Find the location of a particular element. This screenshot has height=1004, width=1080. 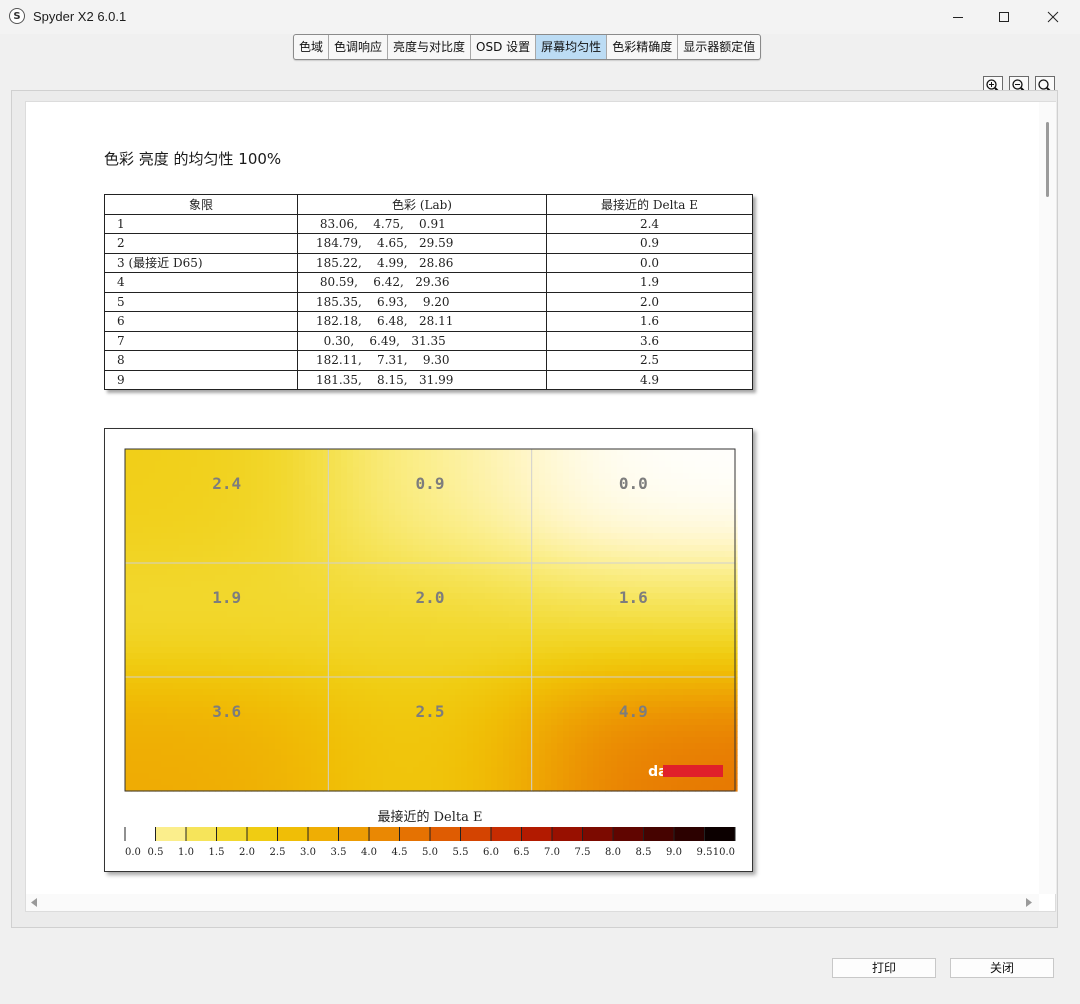

table-row: 6 182.18, 6.48, 28.11 1.6 is located at coordinates (428, 321).